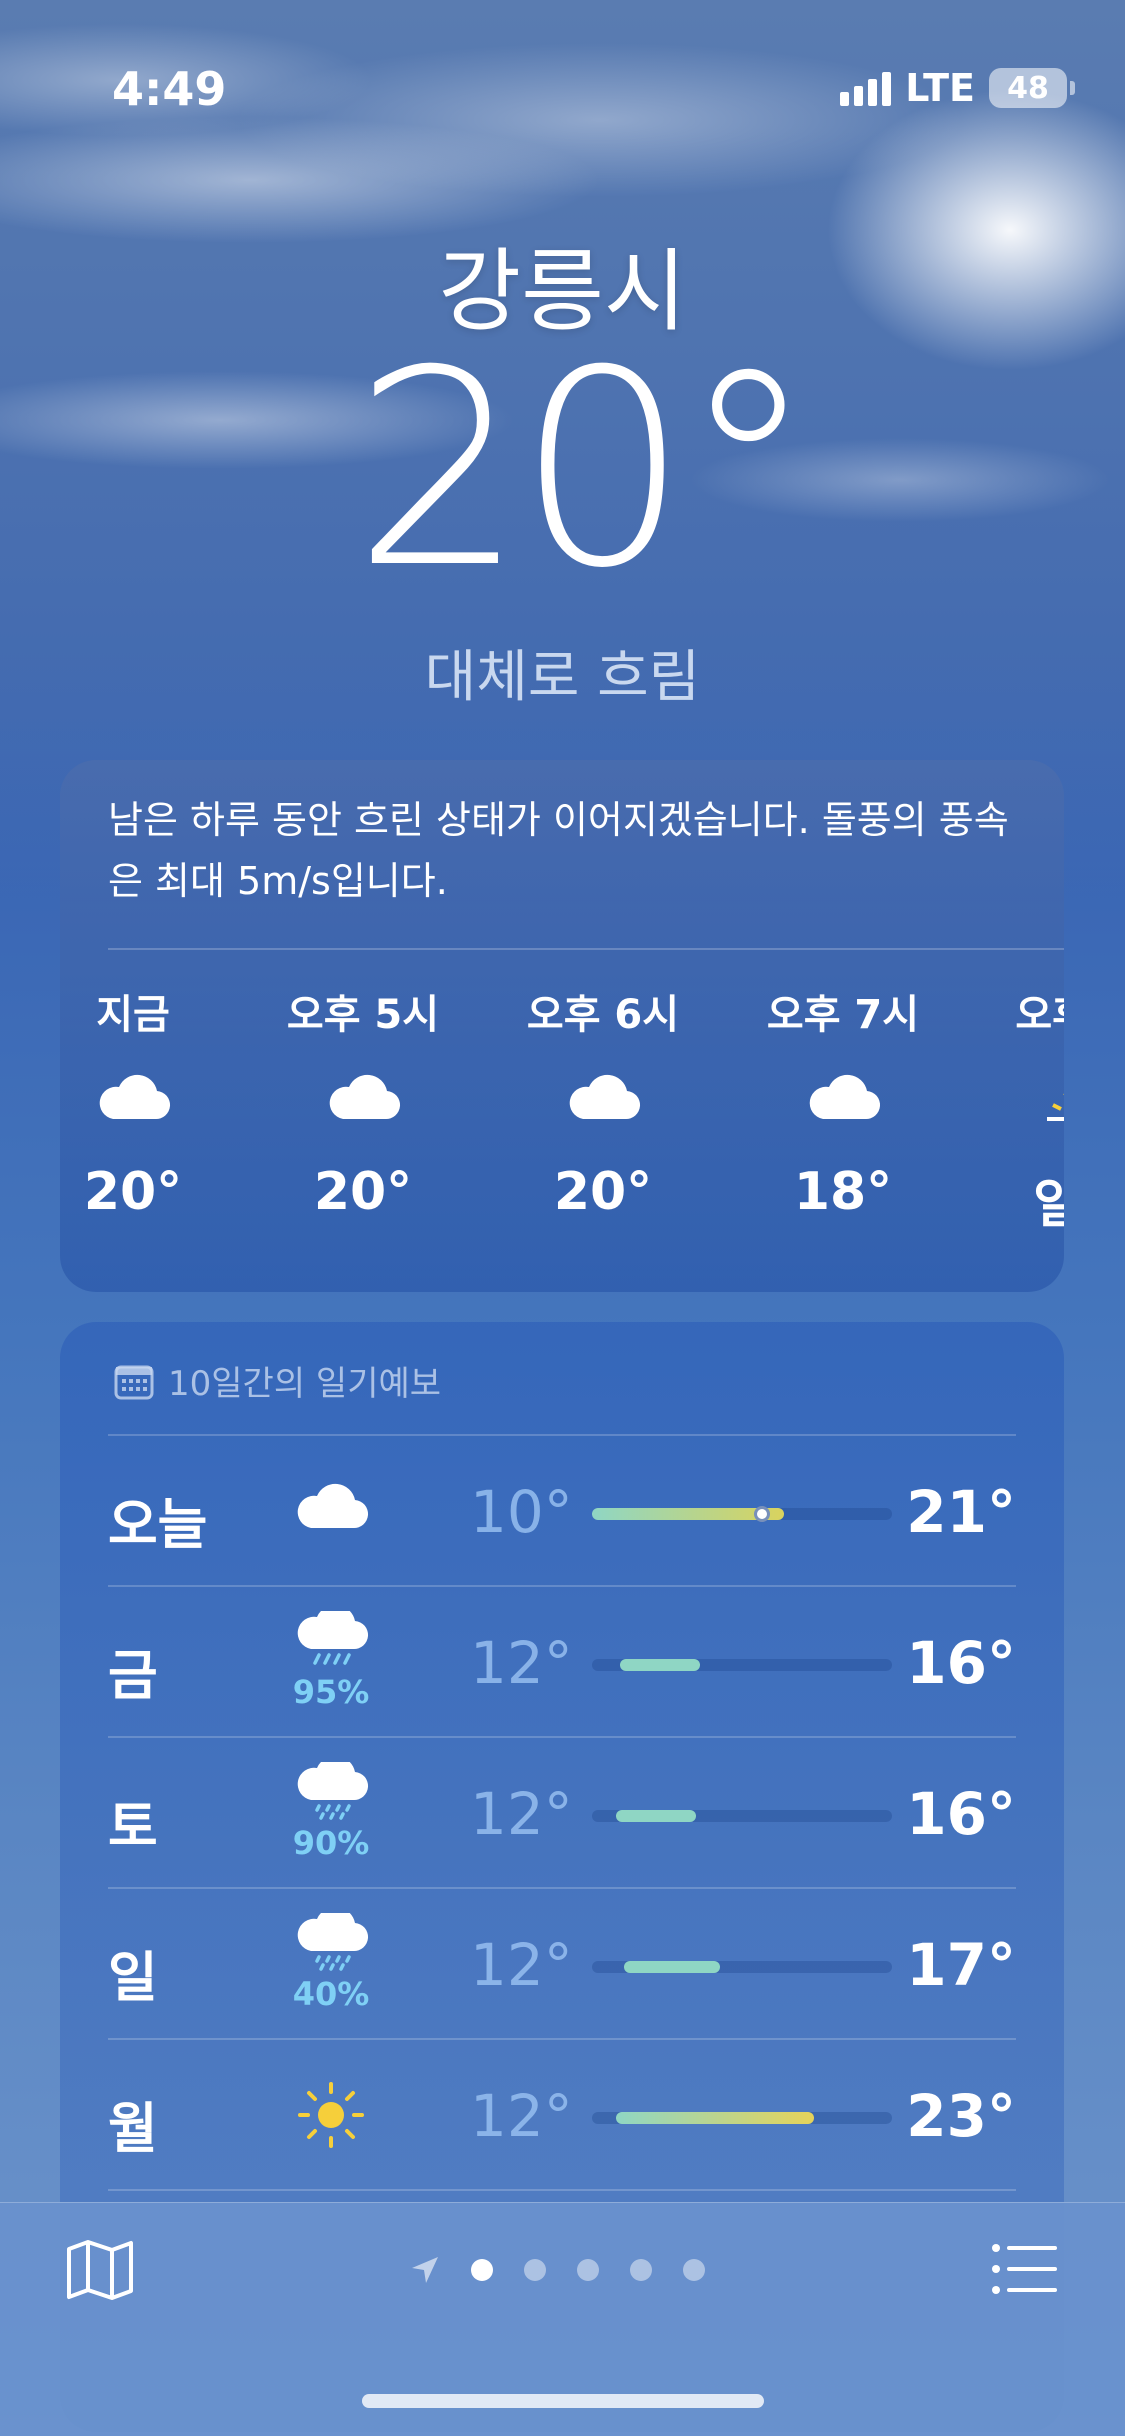 The height and width of the screenshot is (2436, 1125). Describe the element at coordinates (866, 88) in the screenshot. I see `signal-icon` at that location.